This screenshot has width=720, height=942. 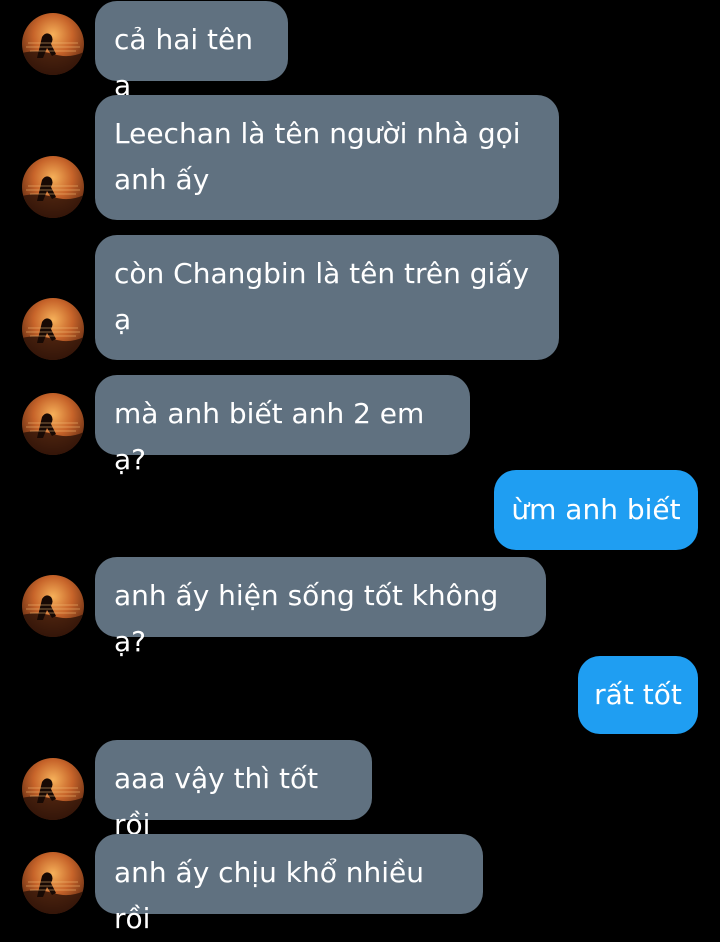 I want to click on message-text: còn Changbin là tên trên giấy ạ, so click(x=322, y=296).